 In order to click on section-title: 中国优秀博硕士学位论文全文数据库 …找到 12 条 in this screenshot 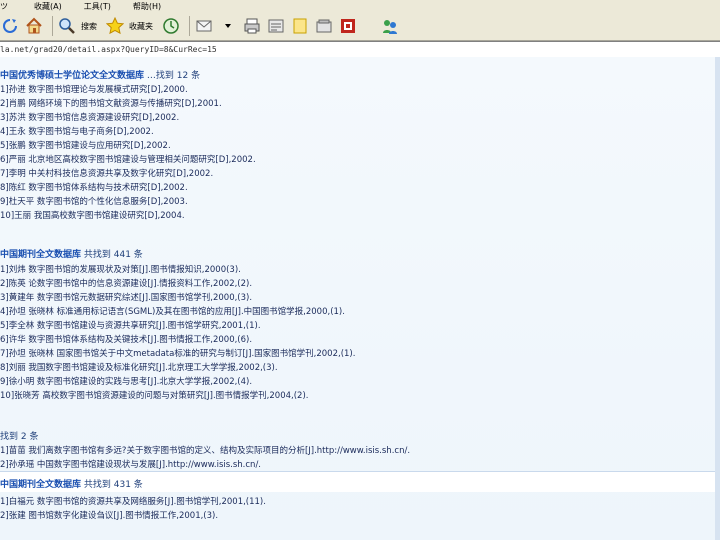, I will do `click(100, 74)`.